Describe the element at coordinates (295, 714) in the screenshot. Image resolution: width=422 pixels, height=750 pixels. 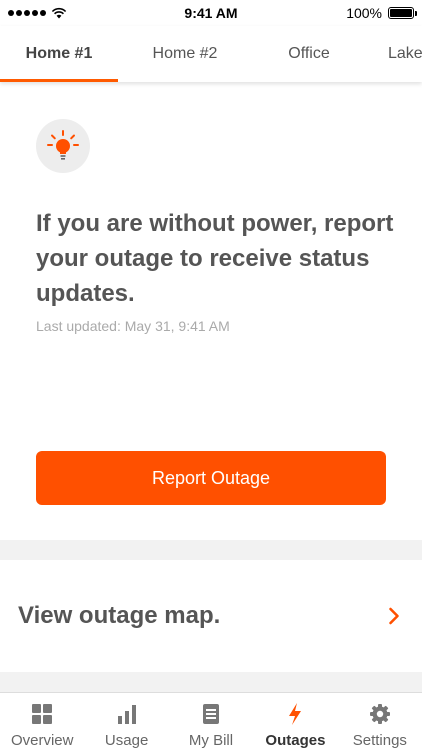
I see `lightning-icon` at that location.